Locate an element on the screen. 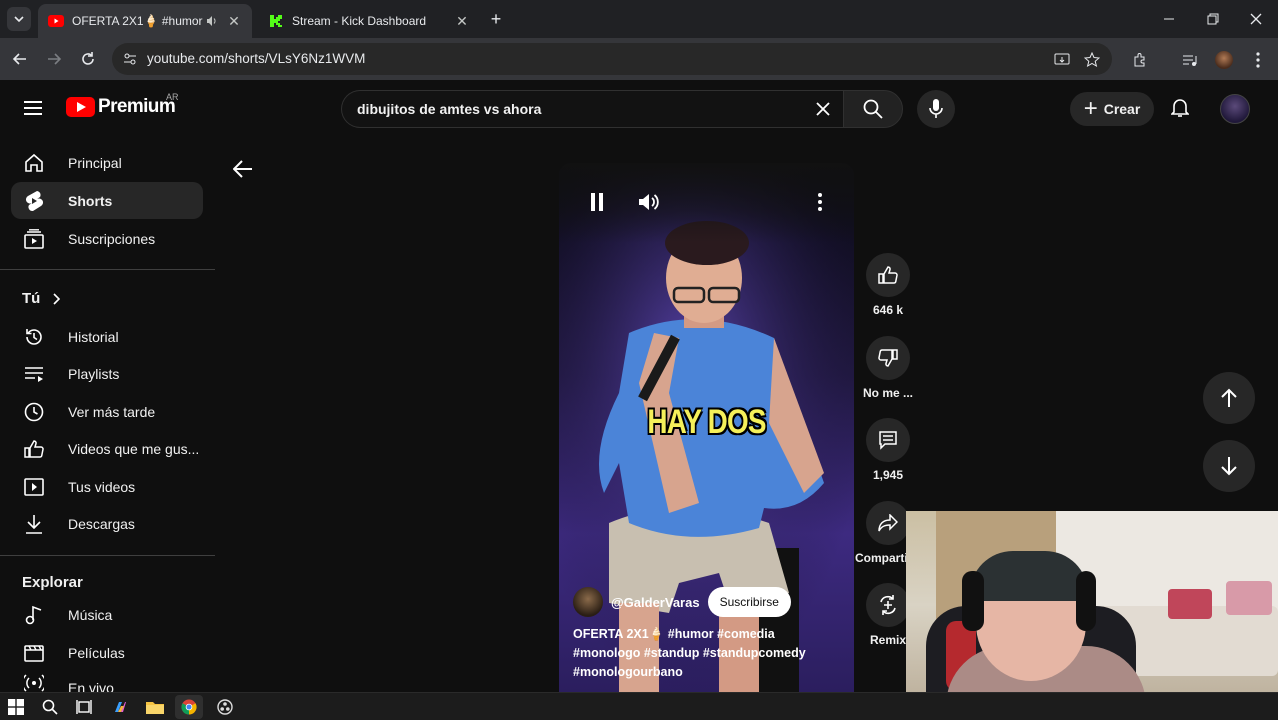  new-tab-button: + is located at coordinates (496, 19).